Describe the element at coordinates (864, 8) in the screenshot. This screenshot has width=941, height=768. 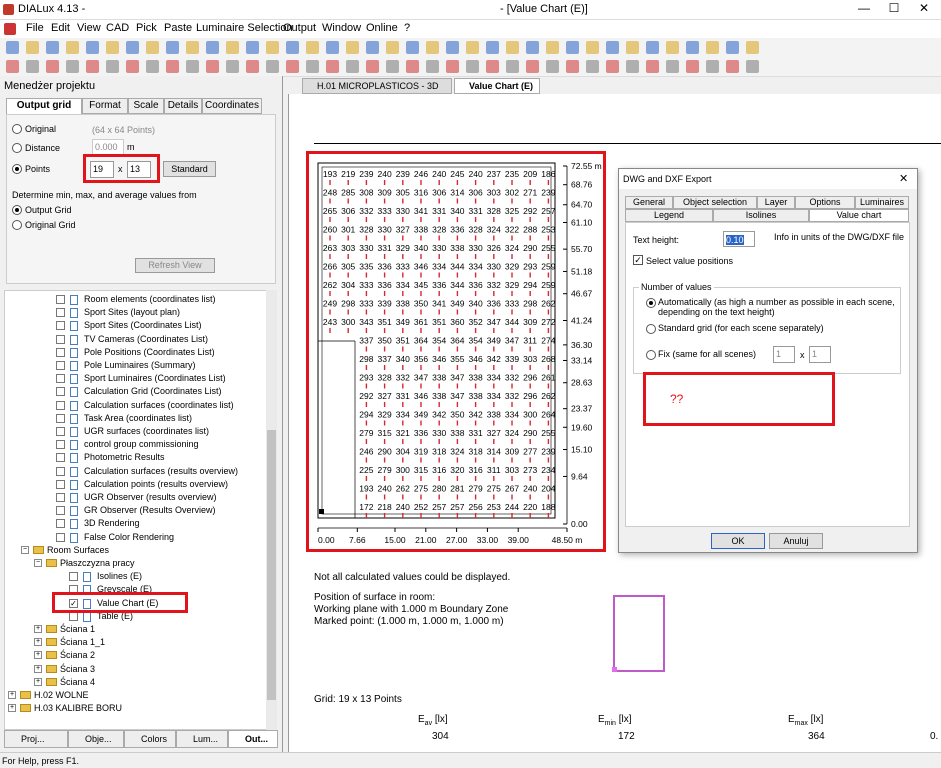
I see `minimize-icon: —` at that location.